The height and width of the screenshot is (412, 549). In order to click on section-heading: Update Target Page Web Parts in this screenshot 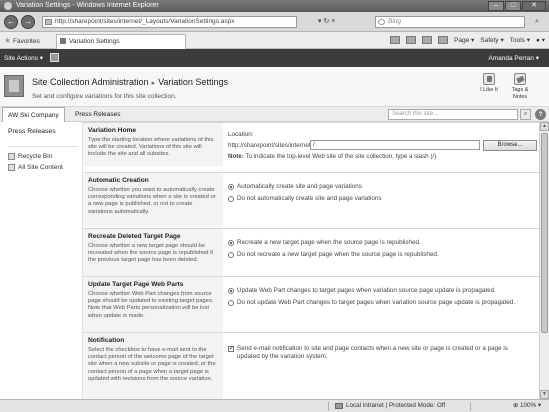, I will do `click(136, 284)`.